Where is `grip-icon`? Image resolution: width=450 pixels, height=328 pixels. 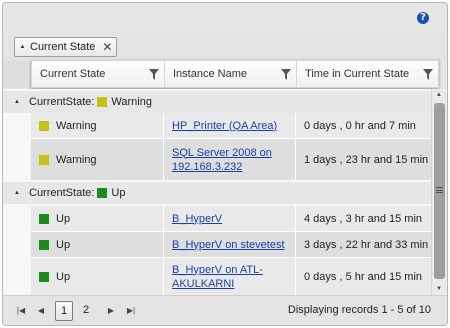
grip-icon is located at coordinates (439, 190).